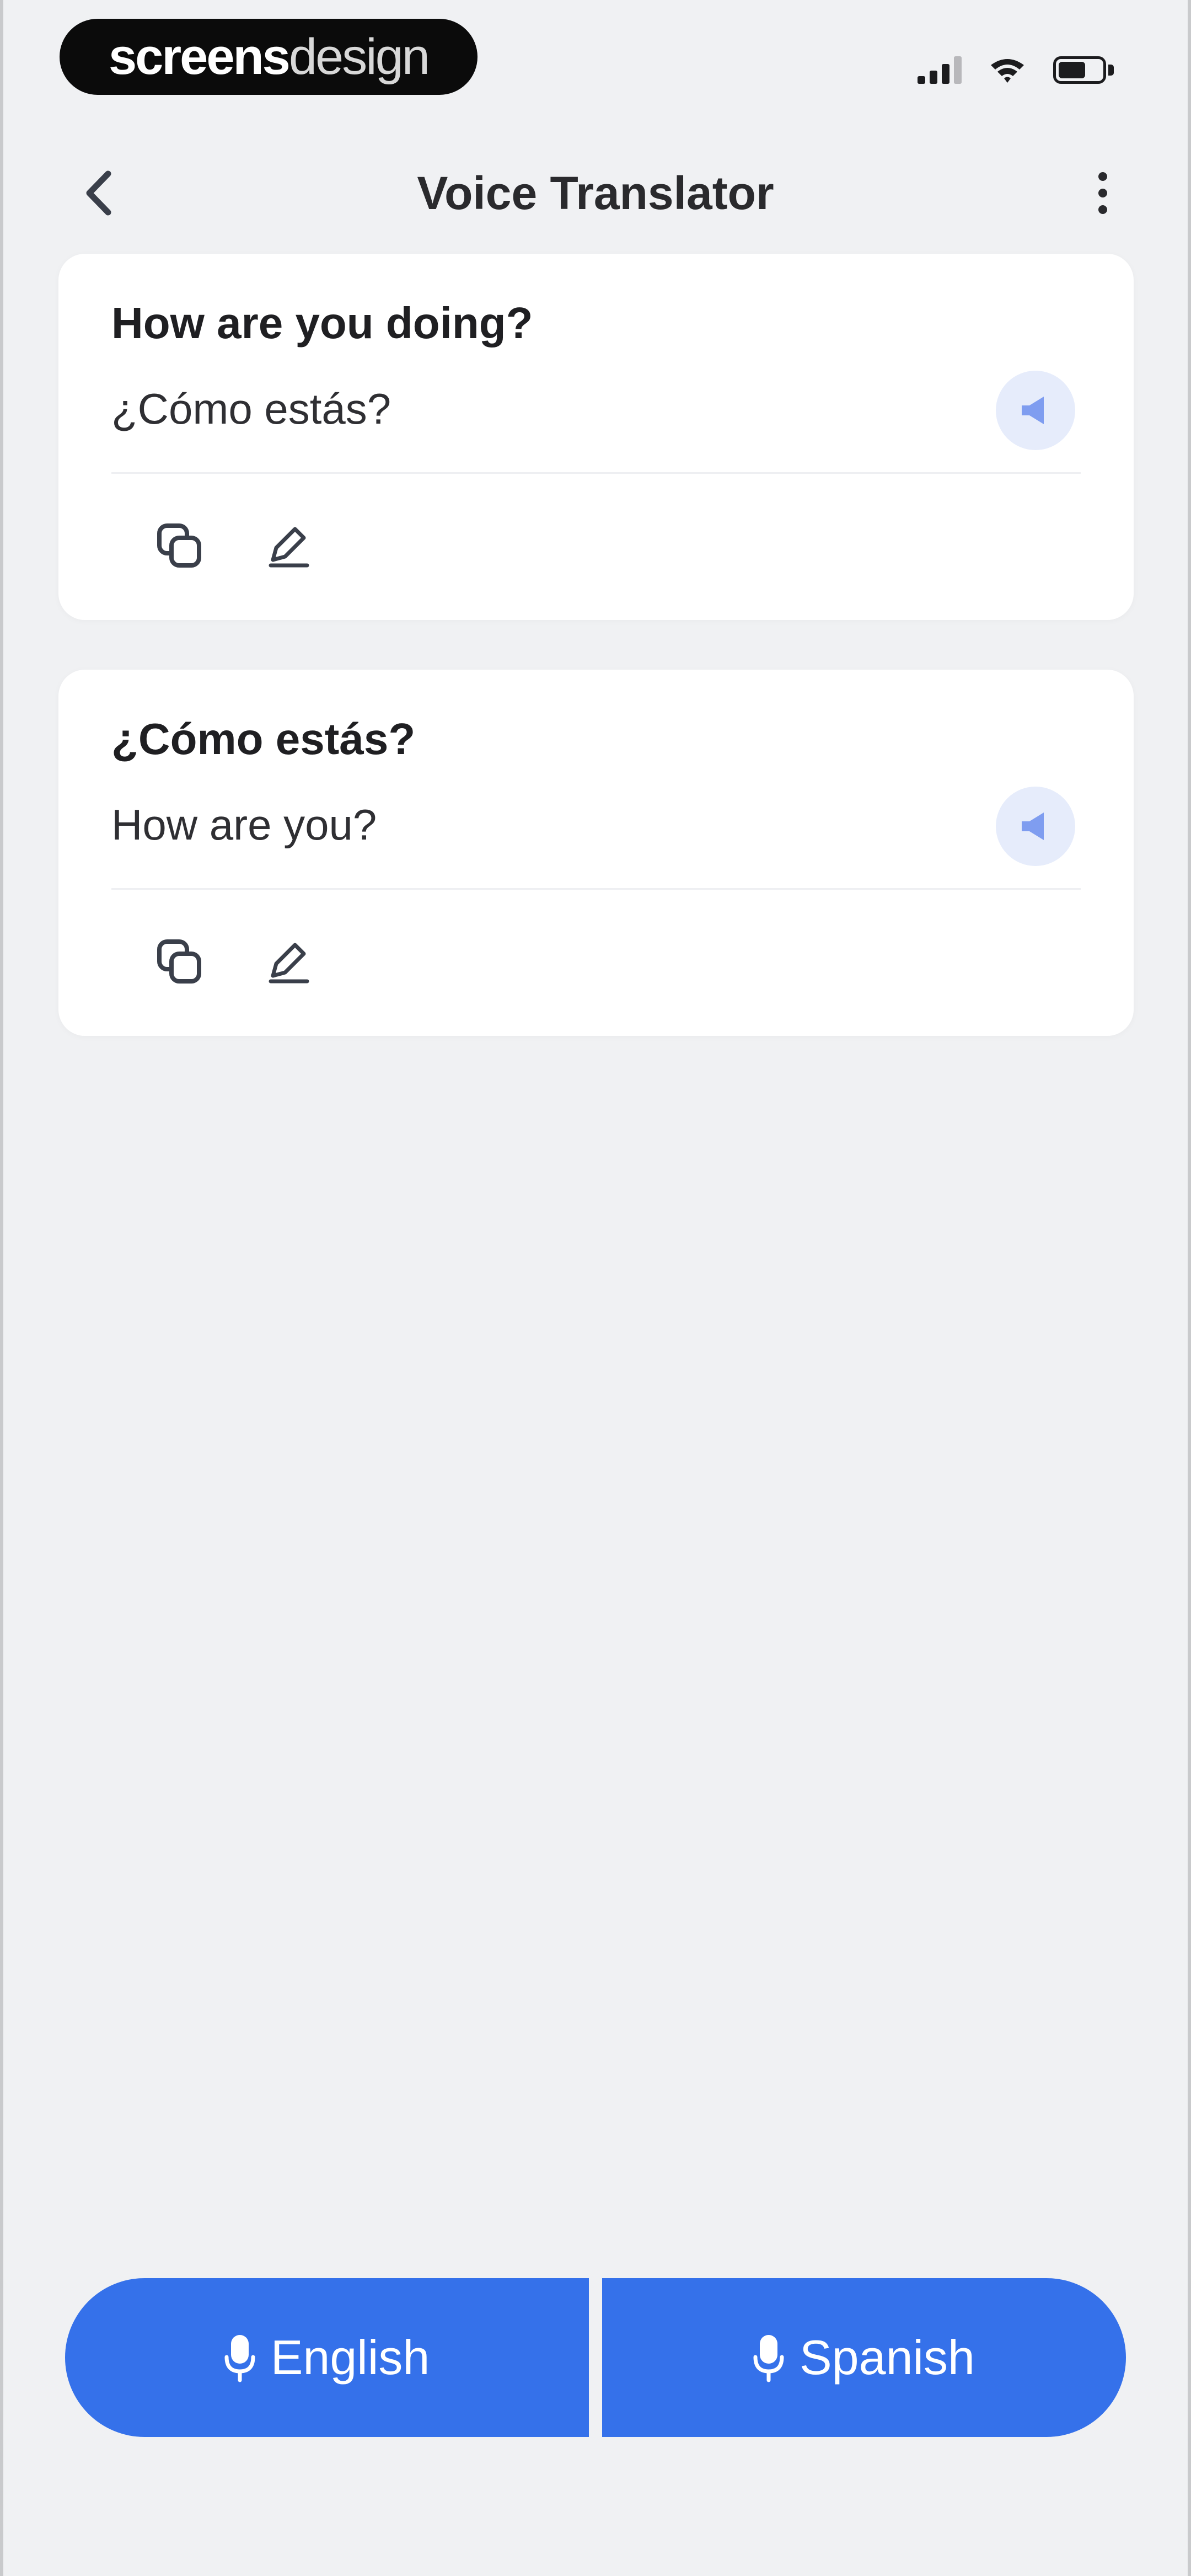  I want to click on source-text: How are you doing?, so click(322, 323).